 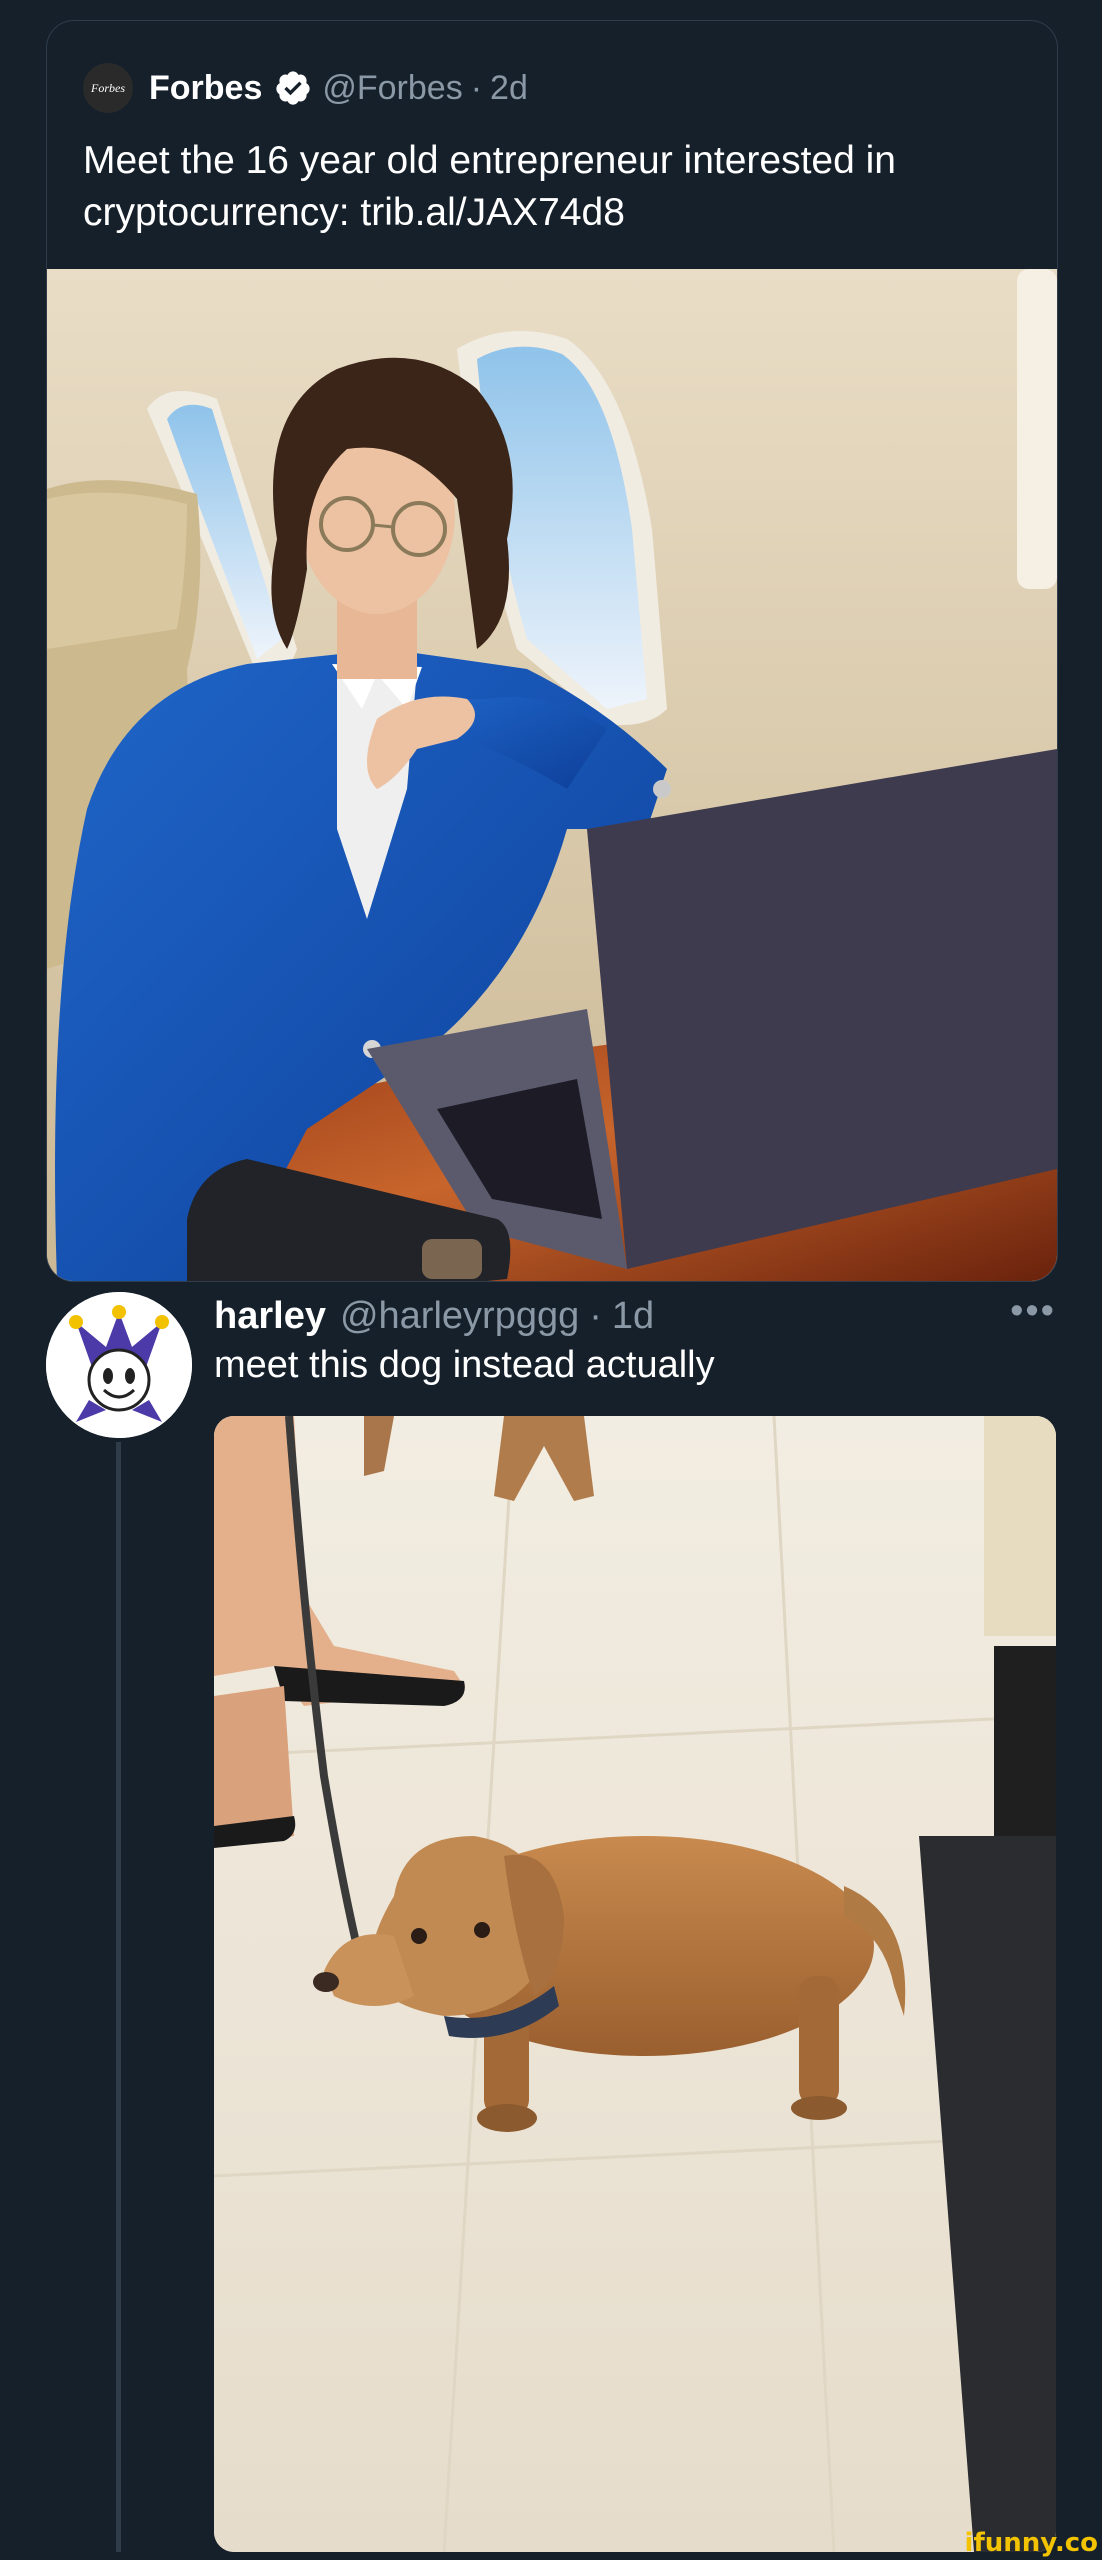 I want to click on reply-header: harley @harleyrpggg · 1d, so click(x=434, y=1316).